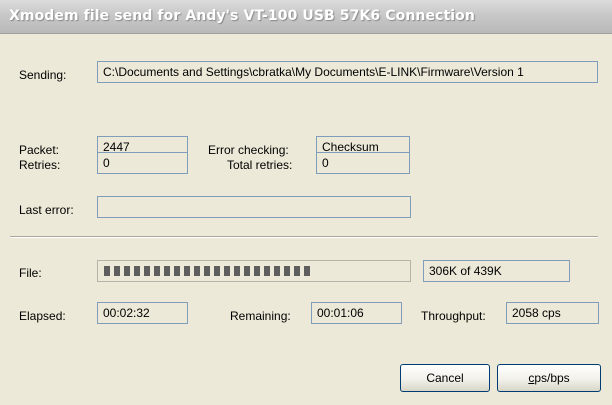 Image resolution: width=612 pixels, height=405 pixels. I want to click on error-checking-label: Error checking:, so click(248, 150).